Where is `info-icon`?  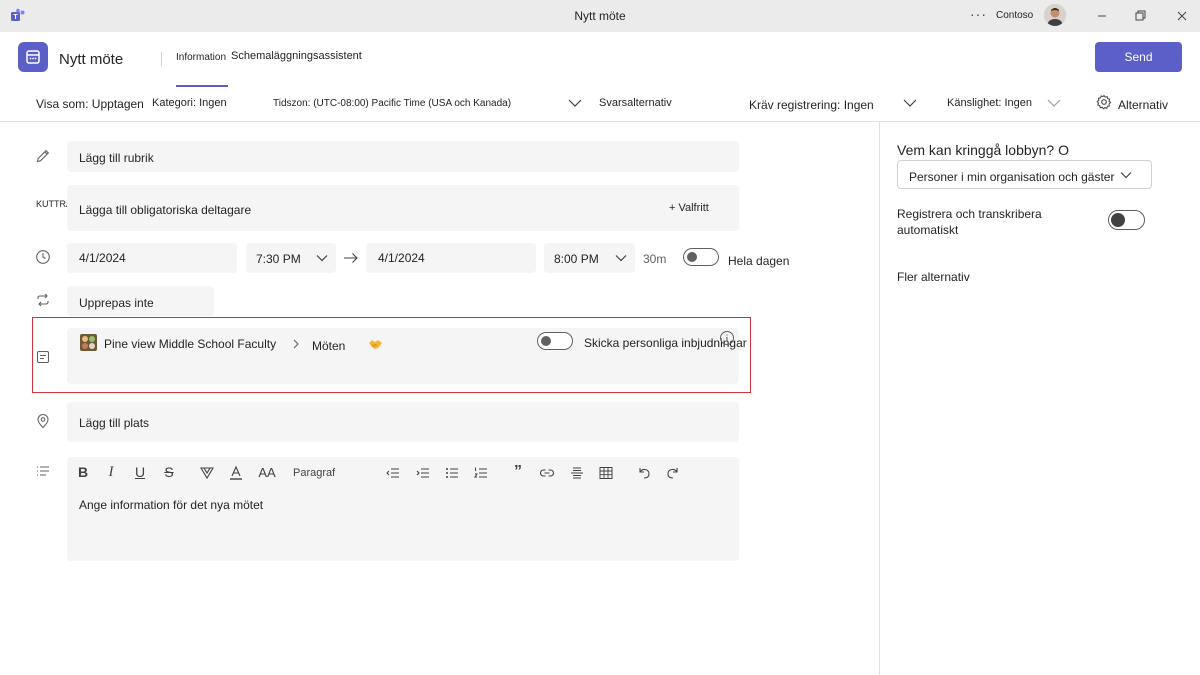
info-icon is located at coordinates (727, 338).